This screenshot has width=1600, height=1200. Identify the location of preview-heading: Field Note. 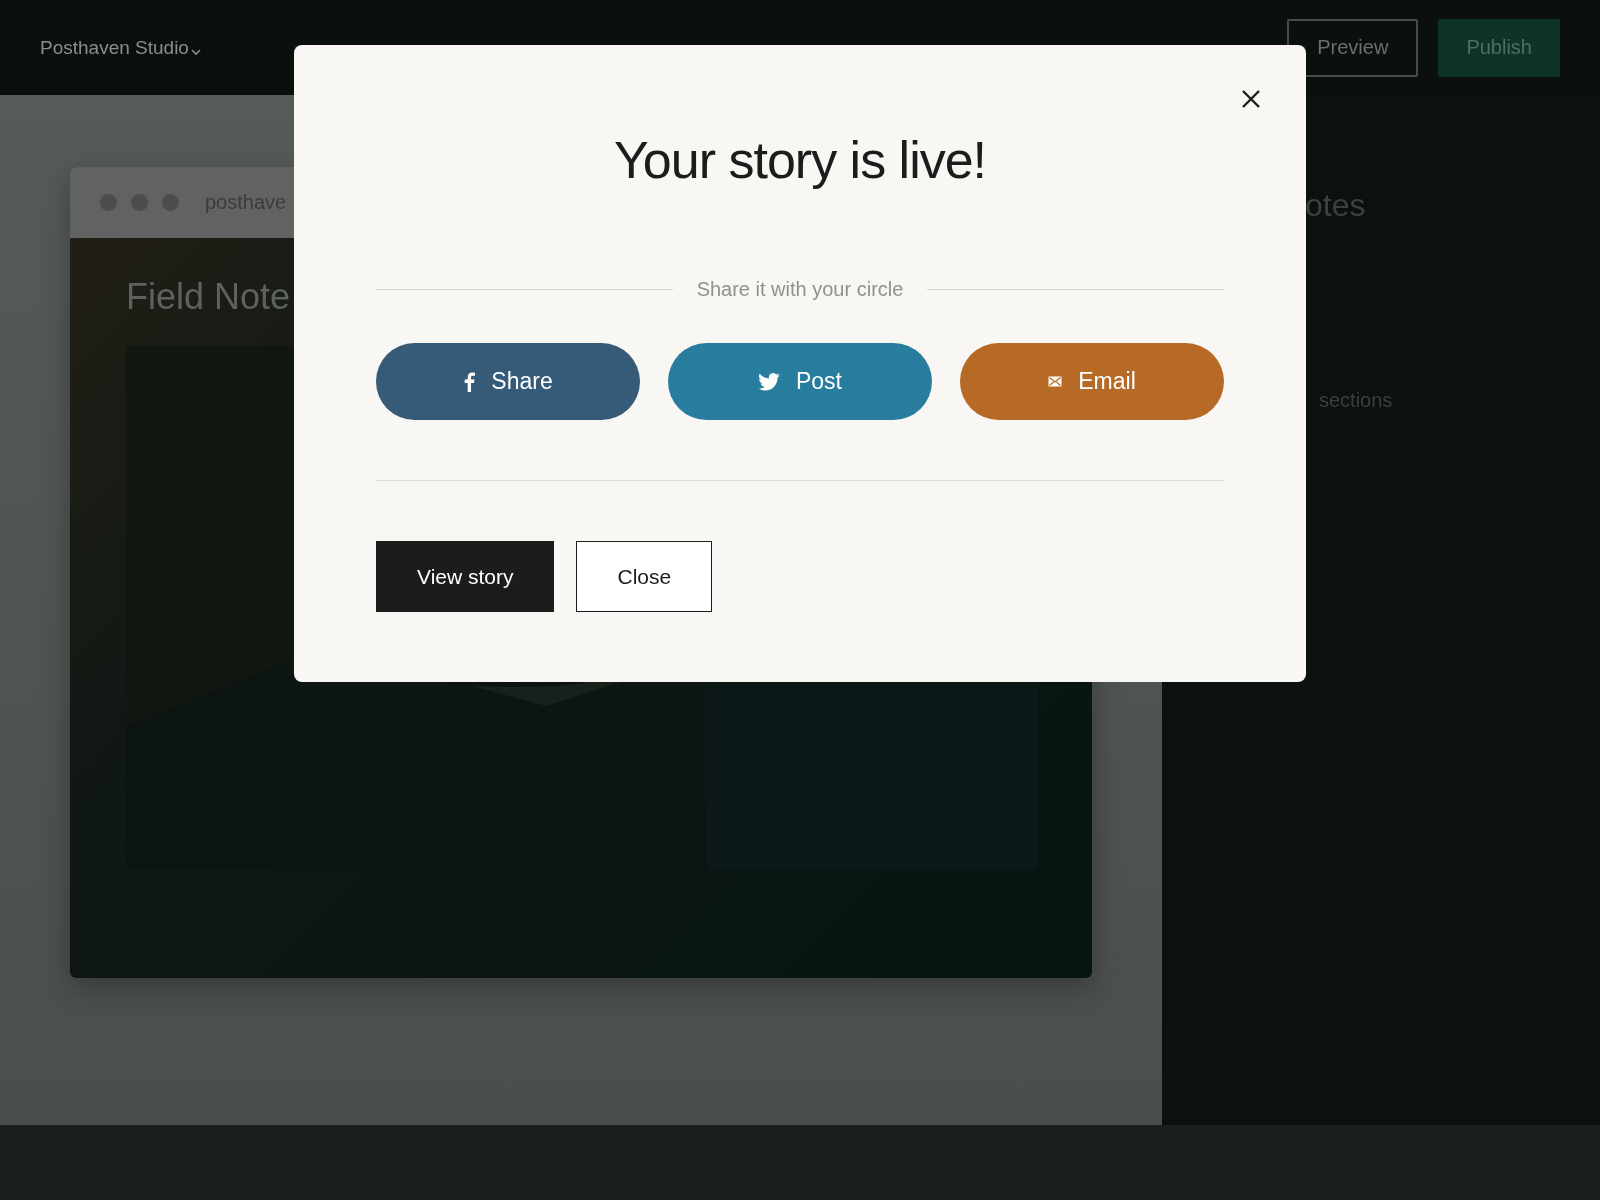
(208, 297).